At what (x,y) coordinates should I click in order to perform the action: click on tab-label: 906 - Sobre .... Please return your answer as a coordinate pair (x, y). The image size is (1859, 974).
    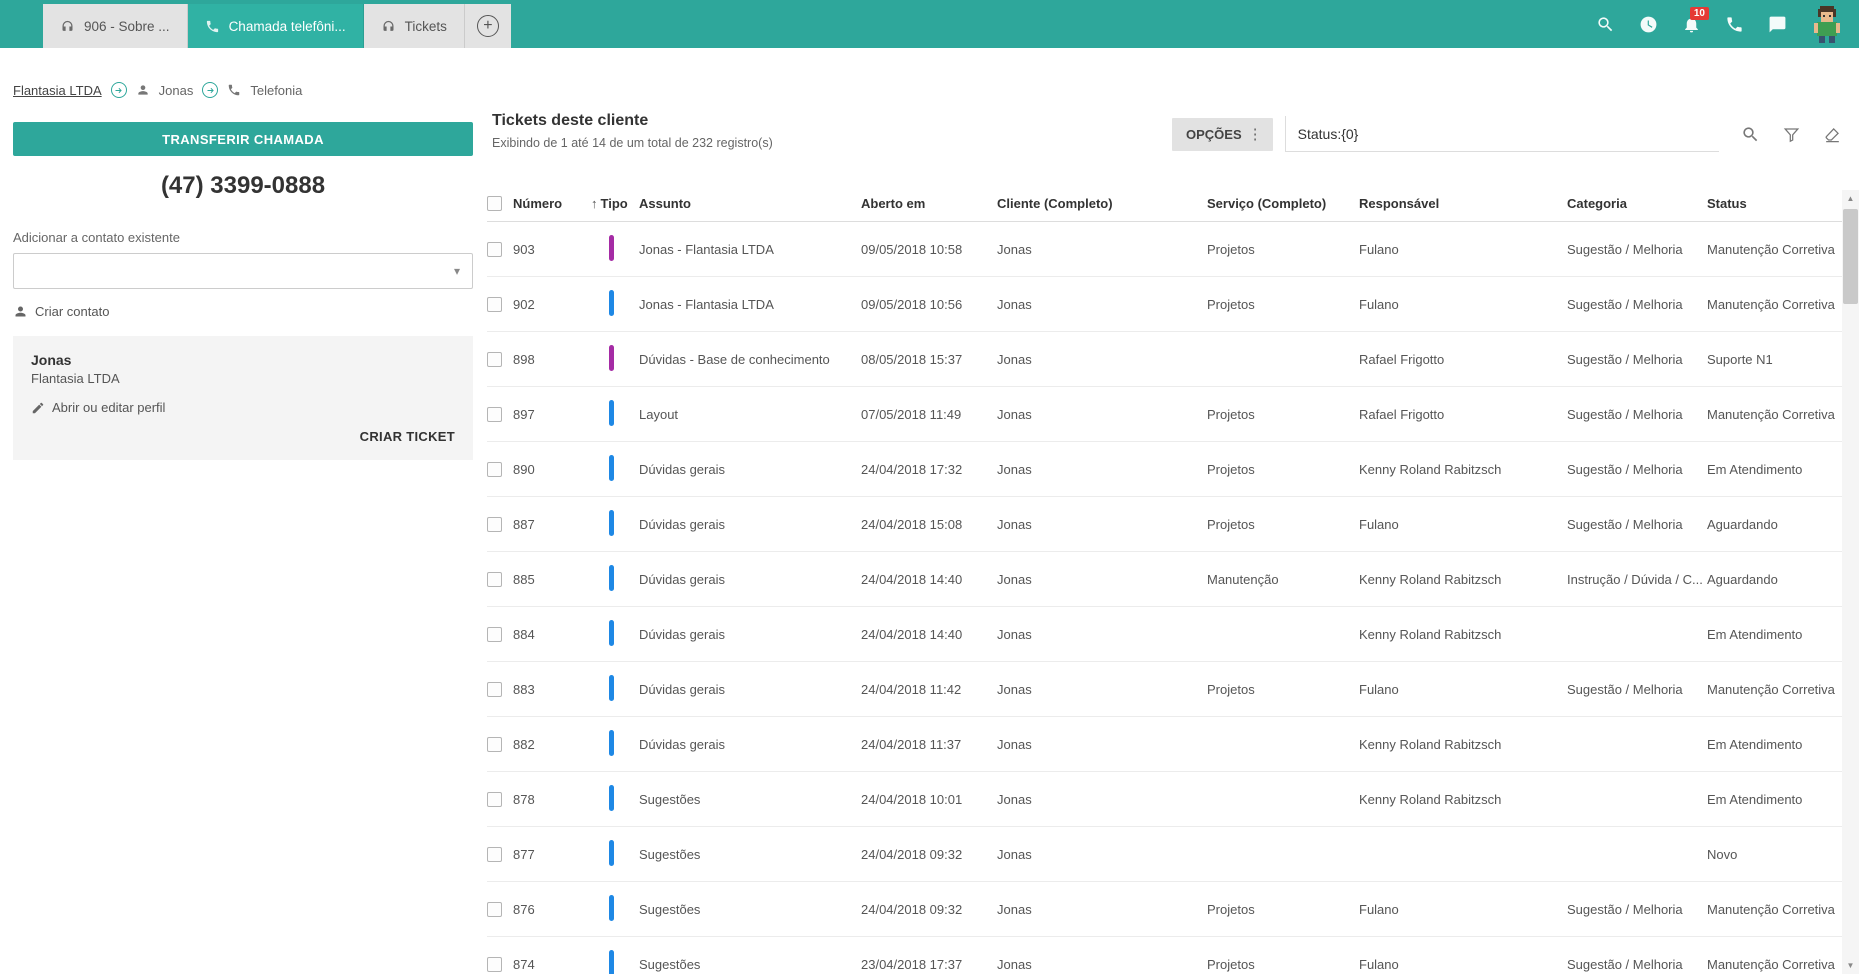
    Looking at the image, I should click on (127, 26).